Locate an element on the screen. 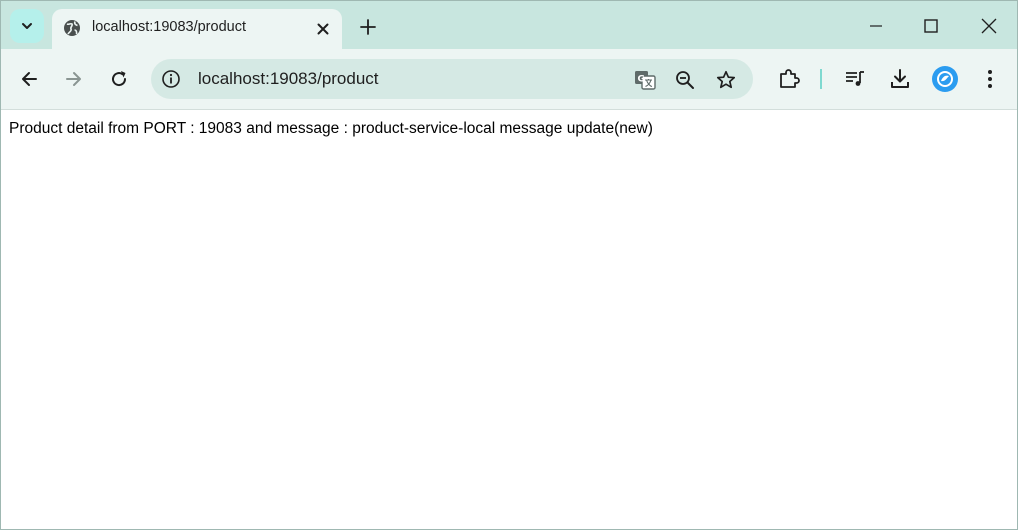 The height and width of the screenshot is (530, 1018). extensions-button is located at coordinates (789, 79).